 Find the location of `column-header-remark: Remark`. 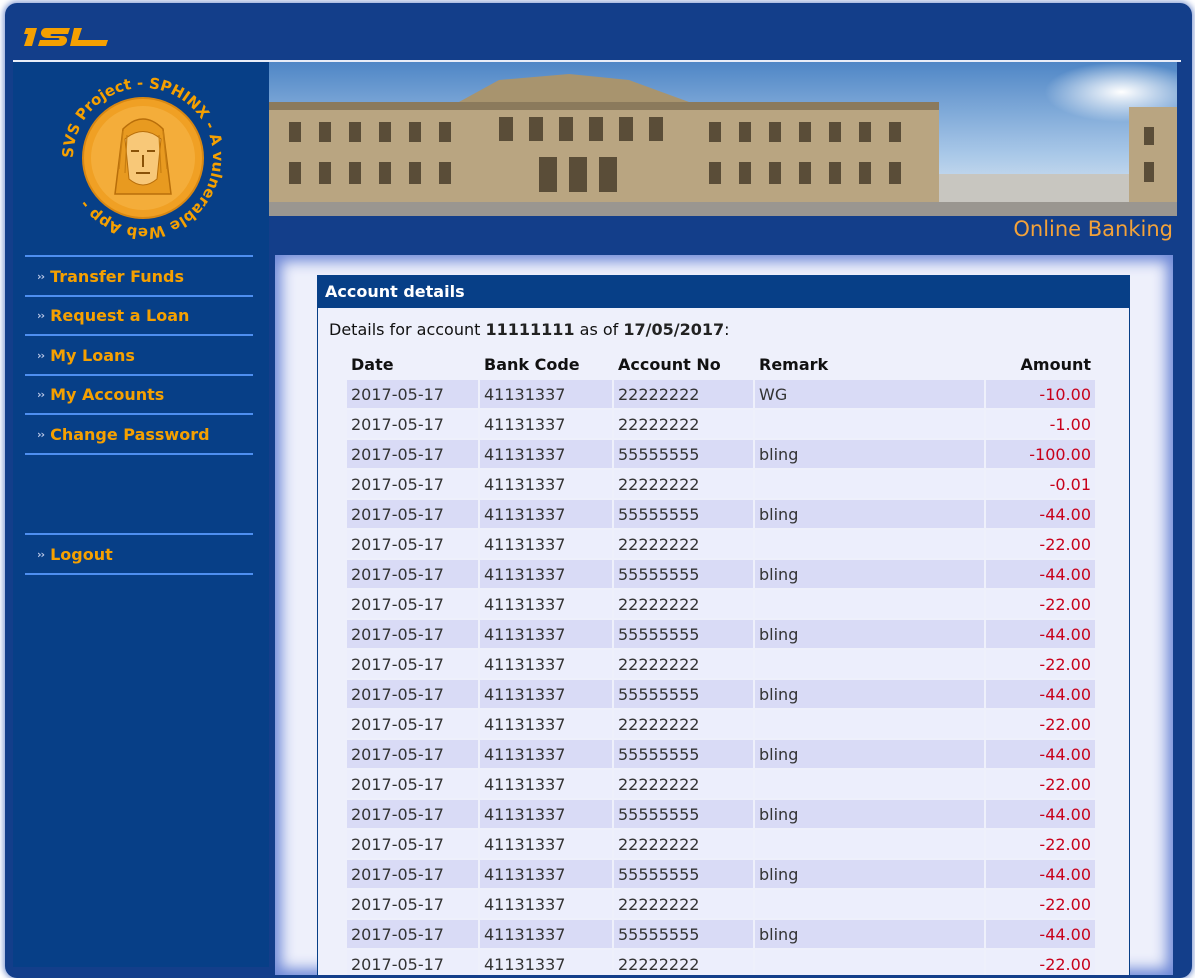

column-header-remark: Remark is located at coordinates (794, 364).